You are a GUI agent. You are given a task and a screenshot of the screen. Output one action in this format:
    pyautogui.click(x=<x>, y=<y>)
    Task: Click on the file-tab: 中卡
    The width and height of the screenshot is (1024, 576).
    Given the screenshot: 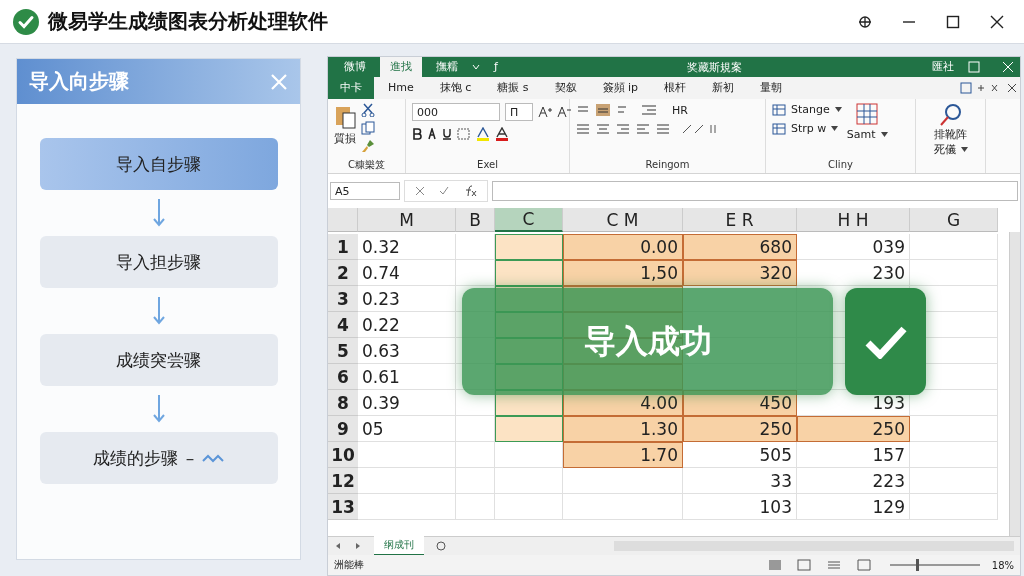 What is the action you would take?
    pyautogui.click(x=351, y=88)
    